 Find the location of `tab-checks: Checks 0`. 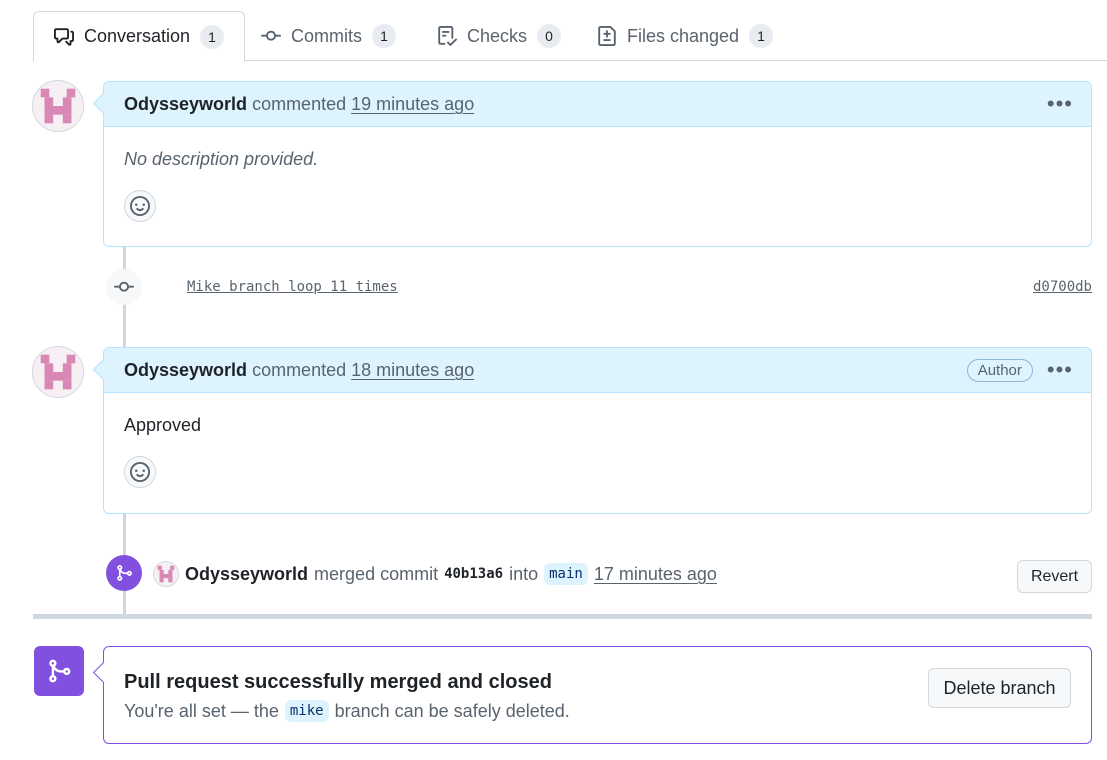

tab-checks: Checks 0 is located at coordinates (499, 36).